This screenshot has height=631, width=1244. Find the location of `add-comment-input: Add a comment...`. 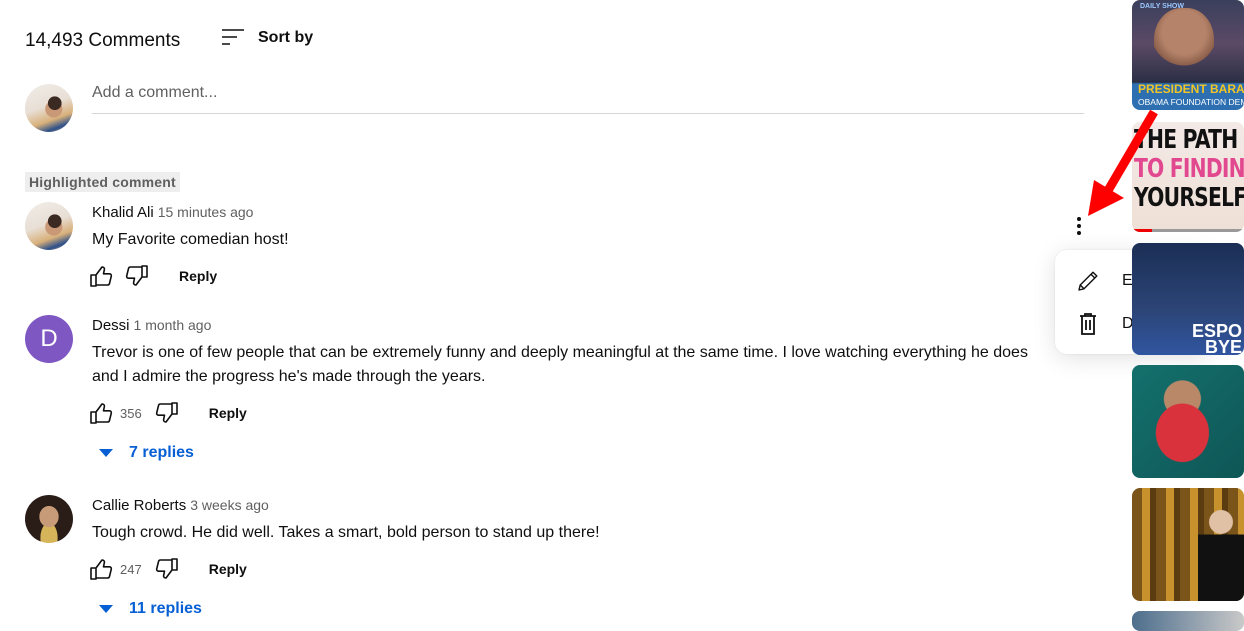

add-comment-input: Add a comment... is located at coordinates (588, 99).